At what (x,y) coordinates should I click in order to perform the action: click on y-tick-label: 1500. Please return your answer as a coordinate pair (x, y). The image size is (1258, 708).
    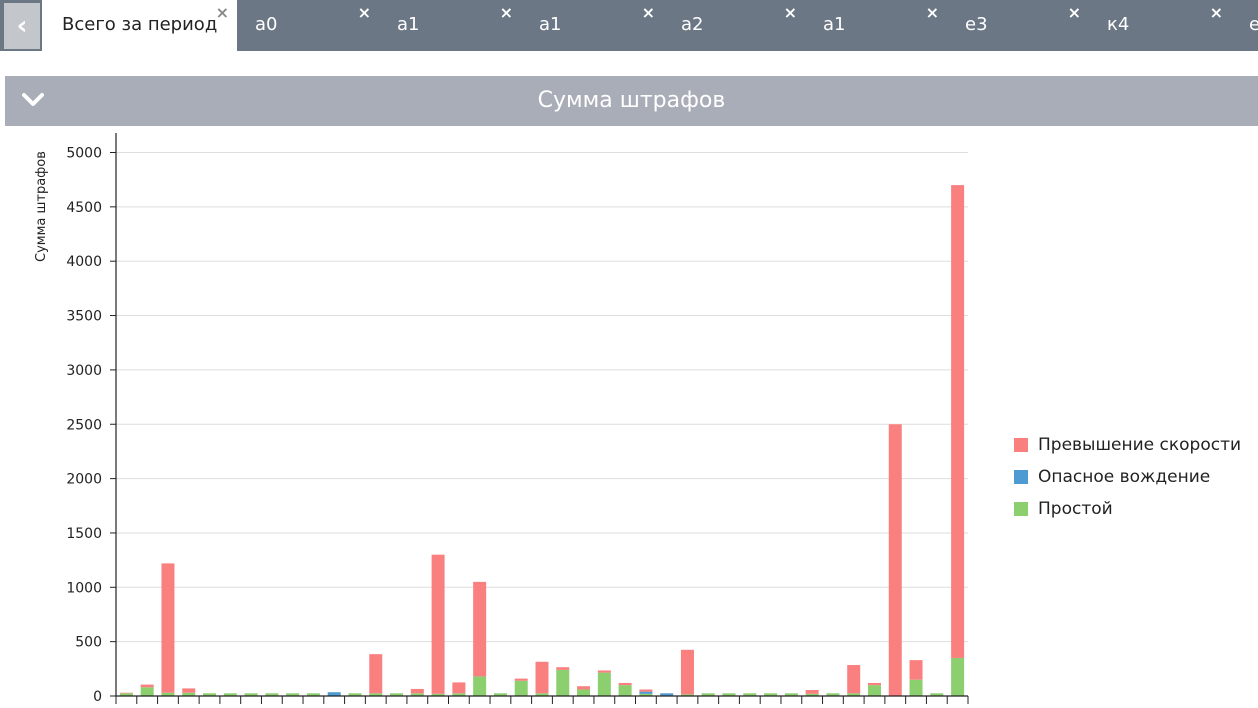
    Looking at the image, I should click on (84, 534).